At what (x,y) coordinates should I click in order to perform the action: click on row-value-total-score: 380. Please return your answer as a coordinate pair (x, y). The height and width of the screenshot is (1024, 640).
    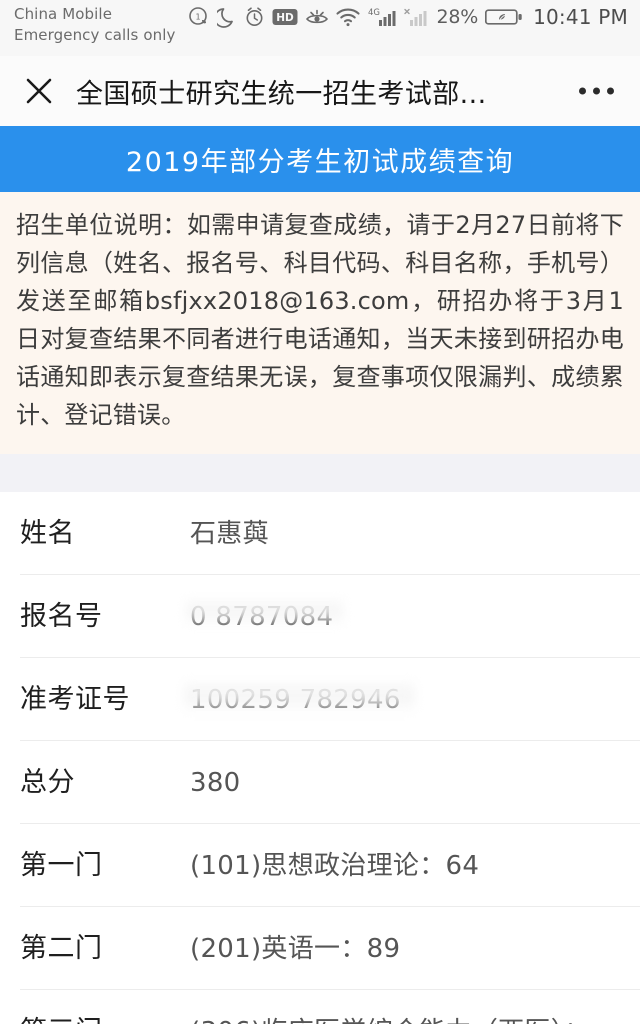
    Looking at the image, I should click on (215, 783).